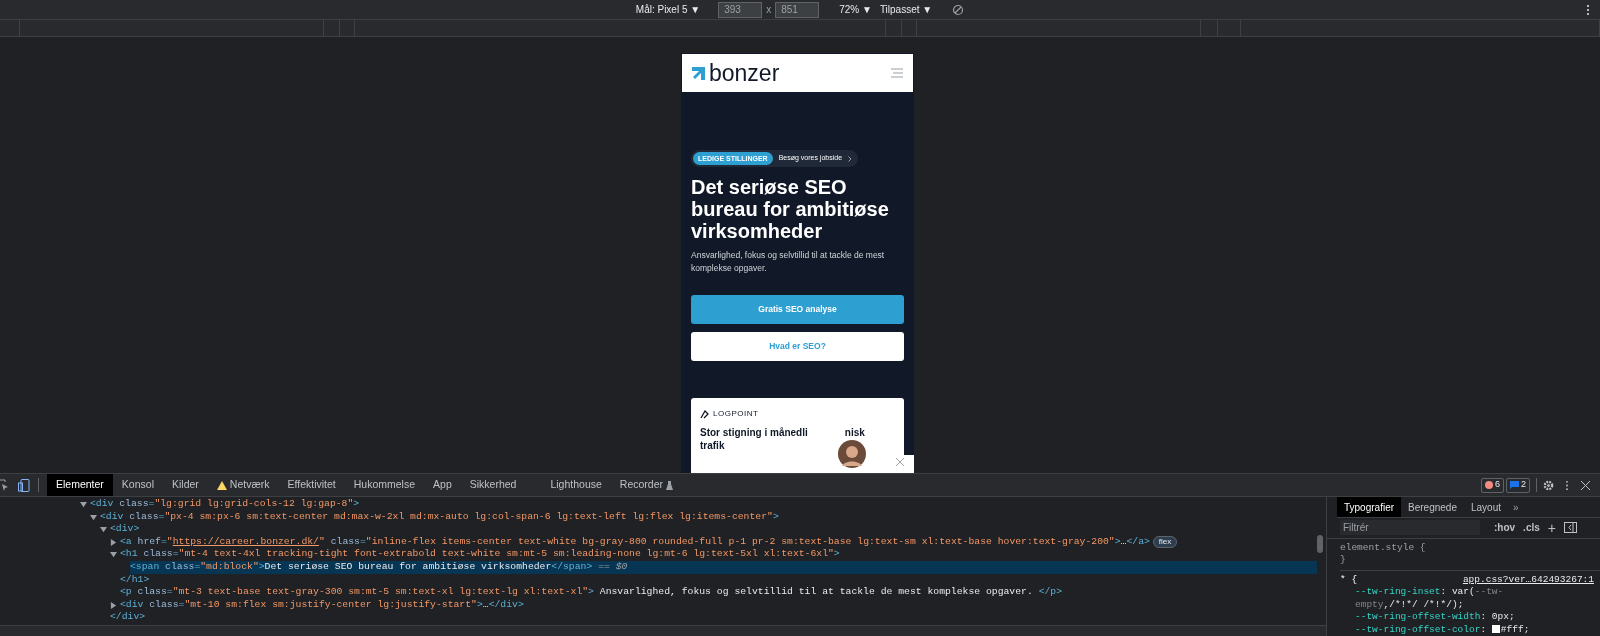  What do you see at coordinates (1485, 507) in the screenshot?
I see `styles-tab: Layout` at bounding box center [1485, 507].